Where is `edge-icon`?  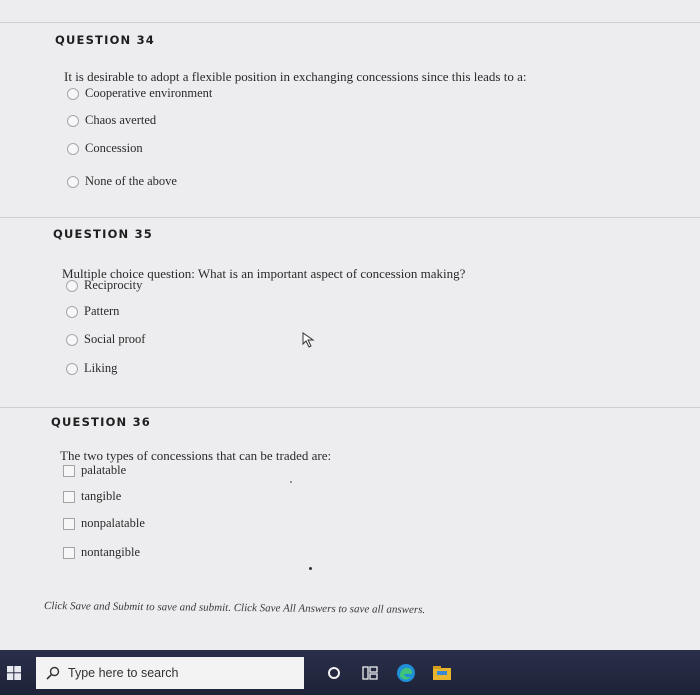 edge-icon is located at coordinates (406, 672).